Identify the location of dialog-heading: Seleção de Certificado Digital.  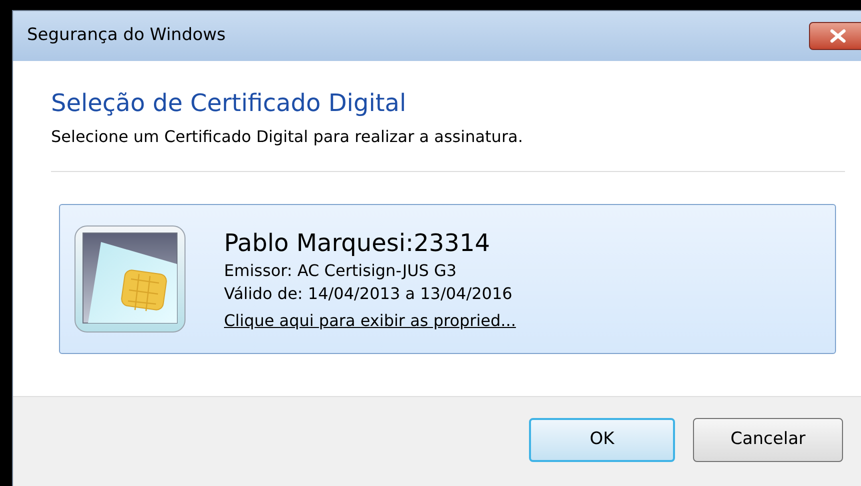
(229, 103).